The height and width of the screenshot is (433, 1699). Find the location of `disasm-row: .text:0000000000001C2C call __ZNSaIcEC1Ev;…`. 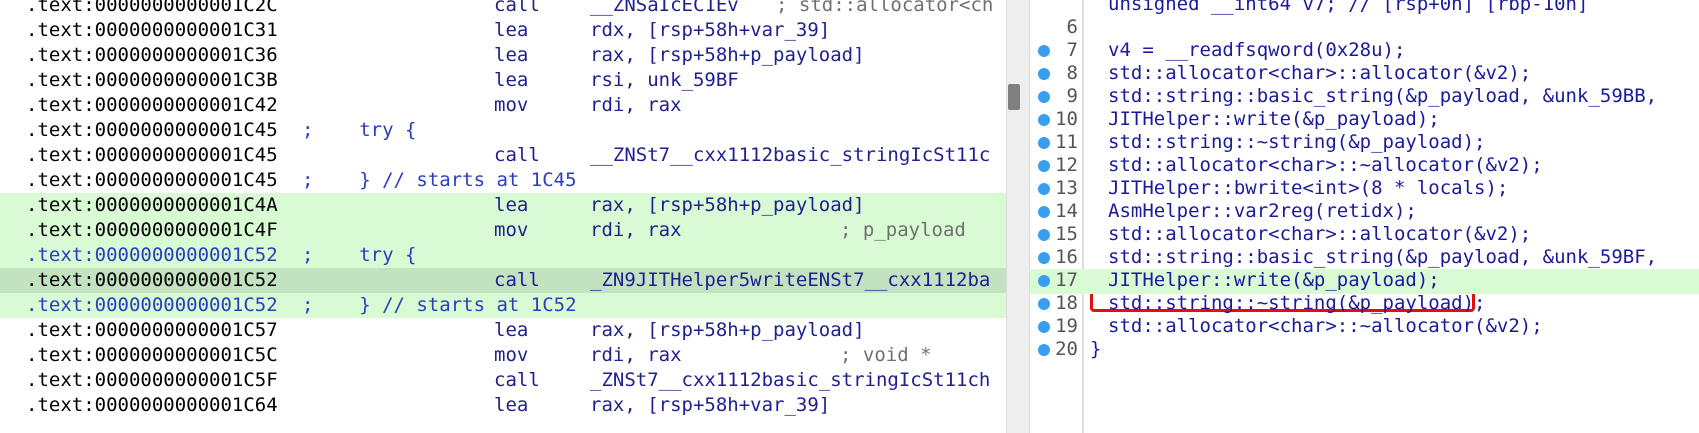

disasm-row: .text:0000000000001C2C call __ZNSaIcEC1Ev;… is located at coordinates (503, 9).